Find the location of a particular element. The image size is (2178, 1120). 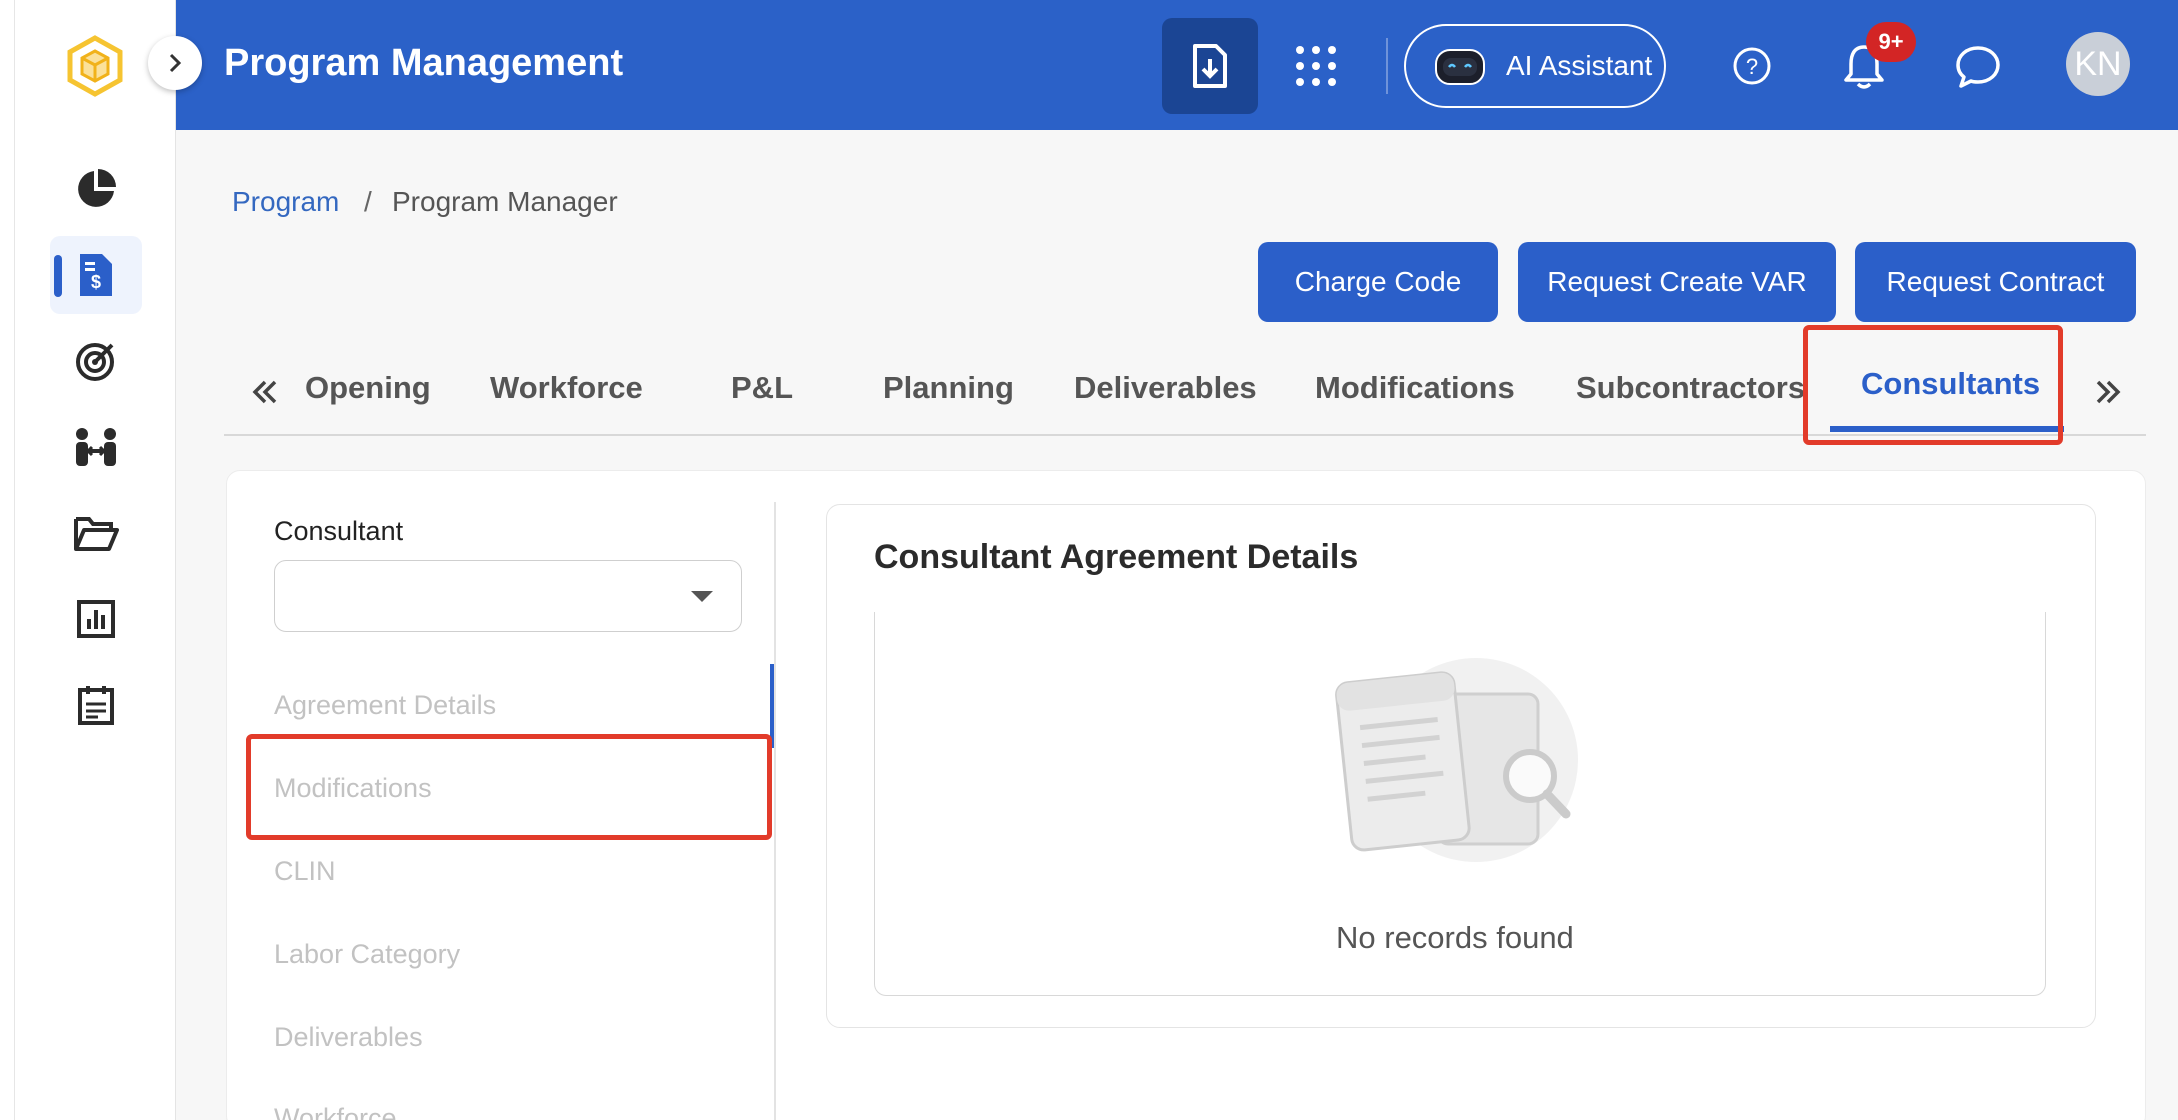

help-icon: ? is located at coordinates (1752, 66).